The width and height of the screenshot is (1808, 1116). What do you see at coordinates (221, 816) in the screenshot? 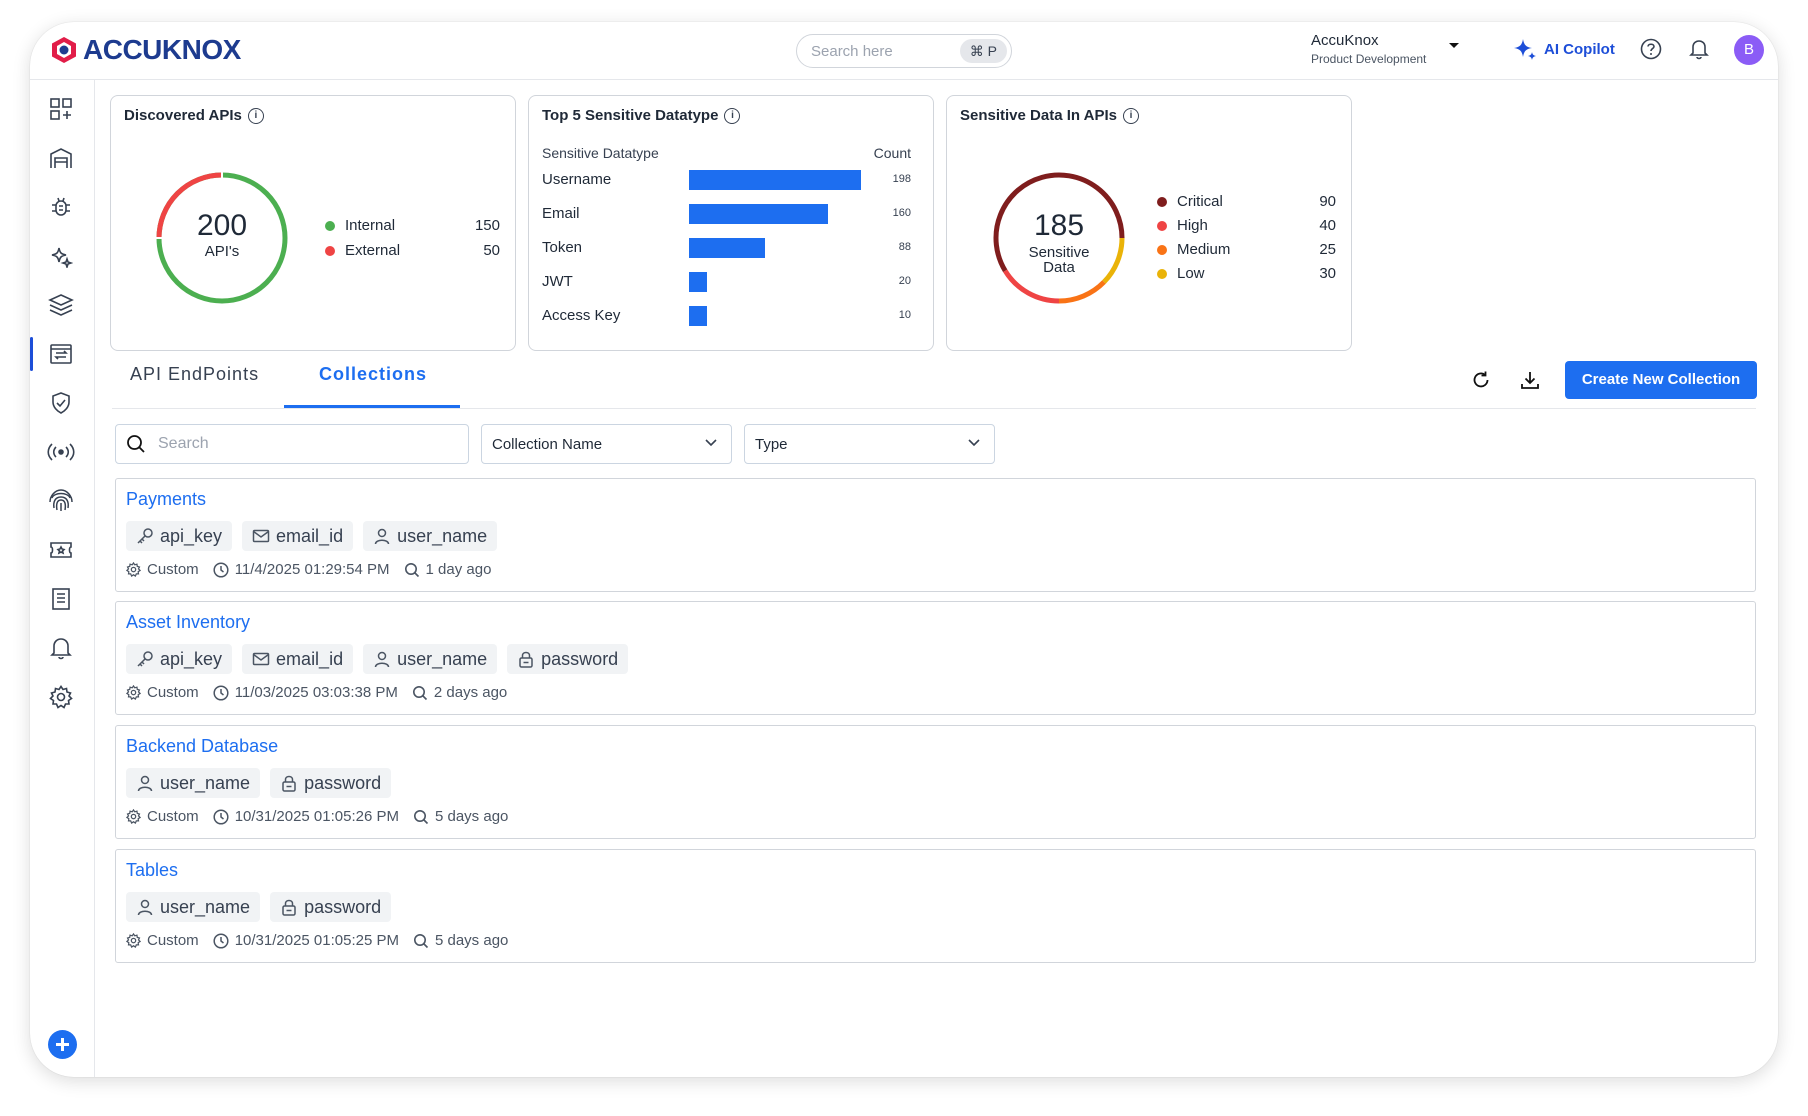
I see `clock-icon` at bounding box center [221, 816].